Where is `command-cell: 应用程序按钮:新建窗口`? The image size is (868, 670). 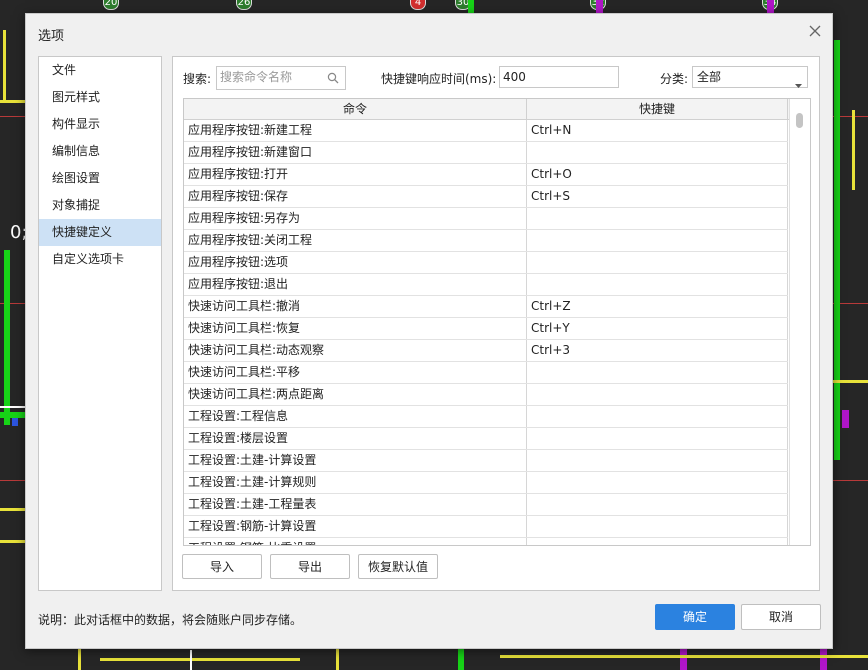 command-cell: 应用程序按钮:新建窗口 is located at coordinates (355, 152).